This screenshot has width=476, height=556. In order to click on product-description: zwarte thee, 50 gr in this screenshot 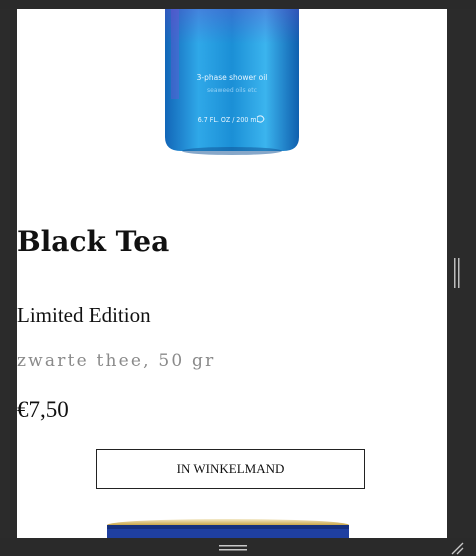, I will do `click(116, 361)`.